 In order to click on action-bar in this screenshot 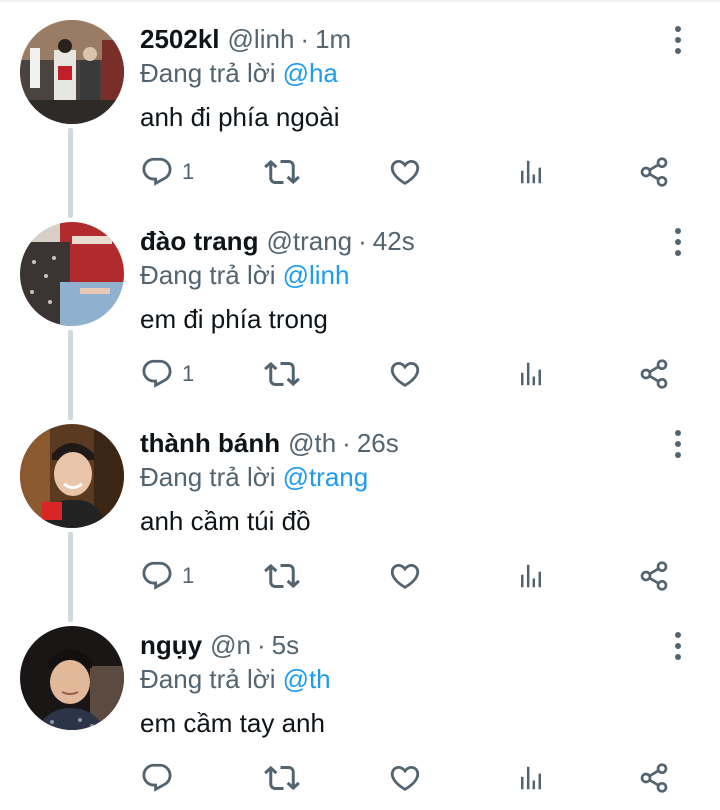, I will do `click(360, 778)`.